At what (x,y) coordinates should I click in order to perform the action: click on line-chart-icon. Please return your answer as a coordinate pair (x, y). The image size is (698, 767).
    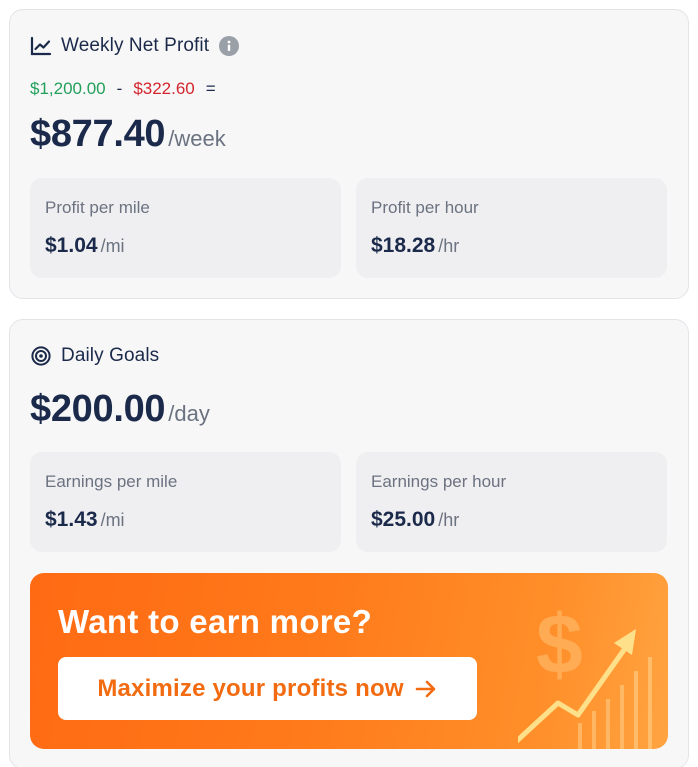
    Looking at the image, I should click on (41, 46).